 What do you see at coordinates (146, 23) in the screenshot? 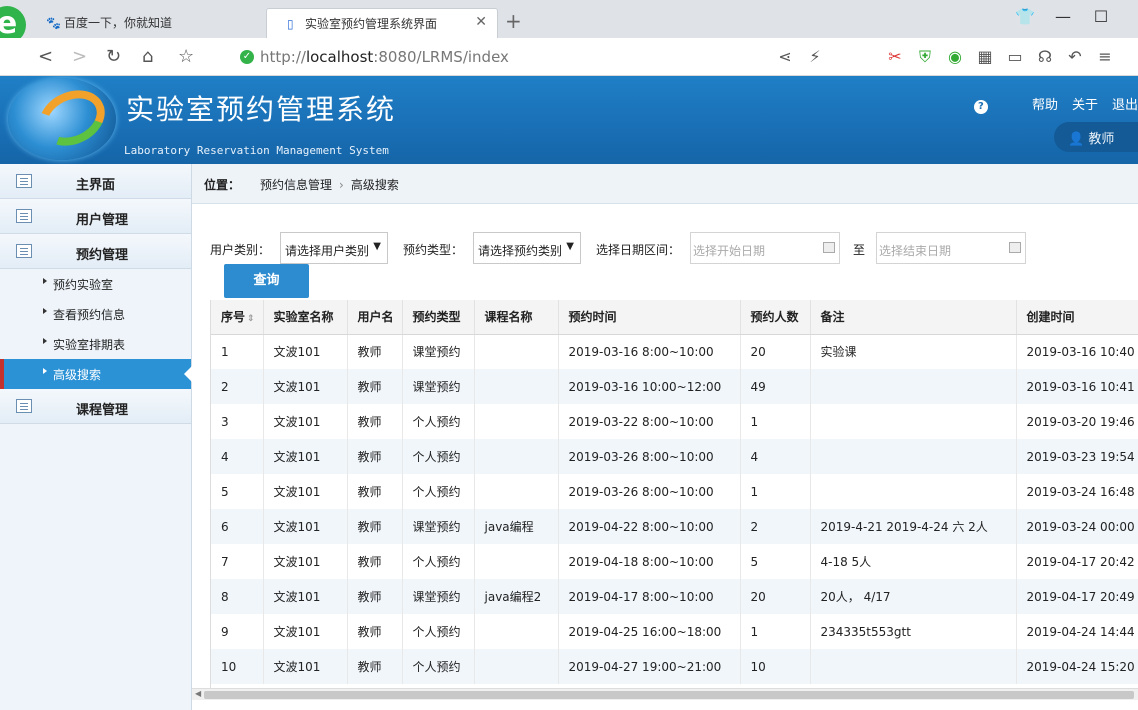
I see `tab-baidu: 🐾 百度一下，你就知道` at bounding box center [146, 23].